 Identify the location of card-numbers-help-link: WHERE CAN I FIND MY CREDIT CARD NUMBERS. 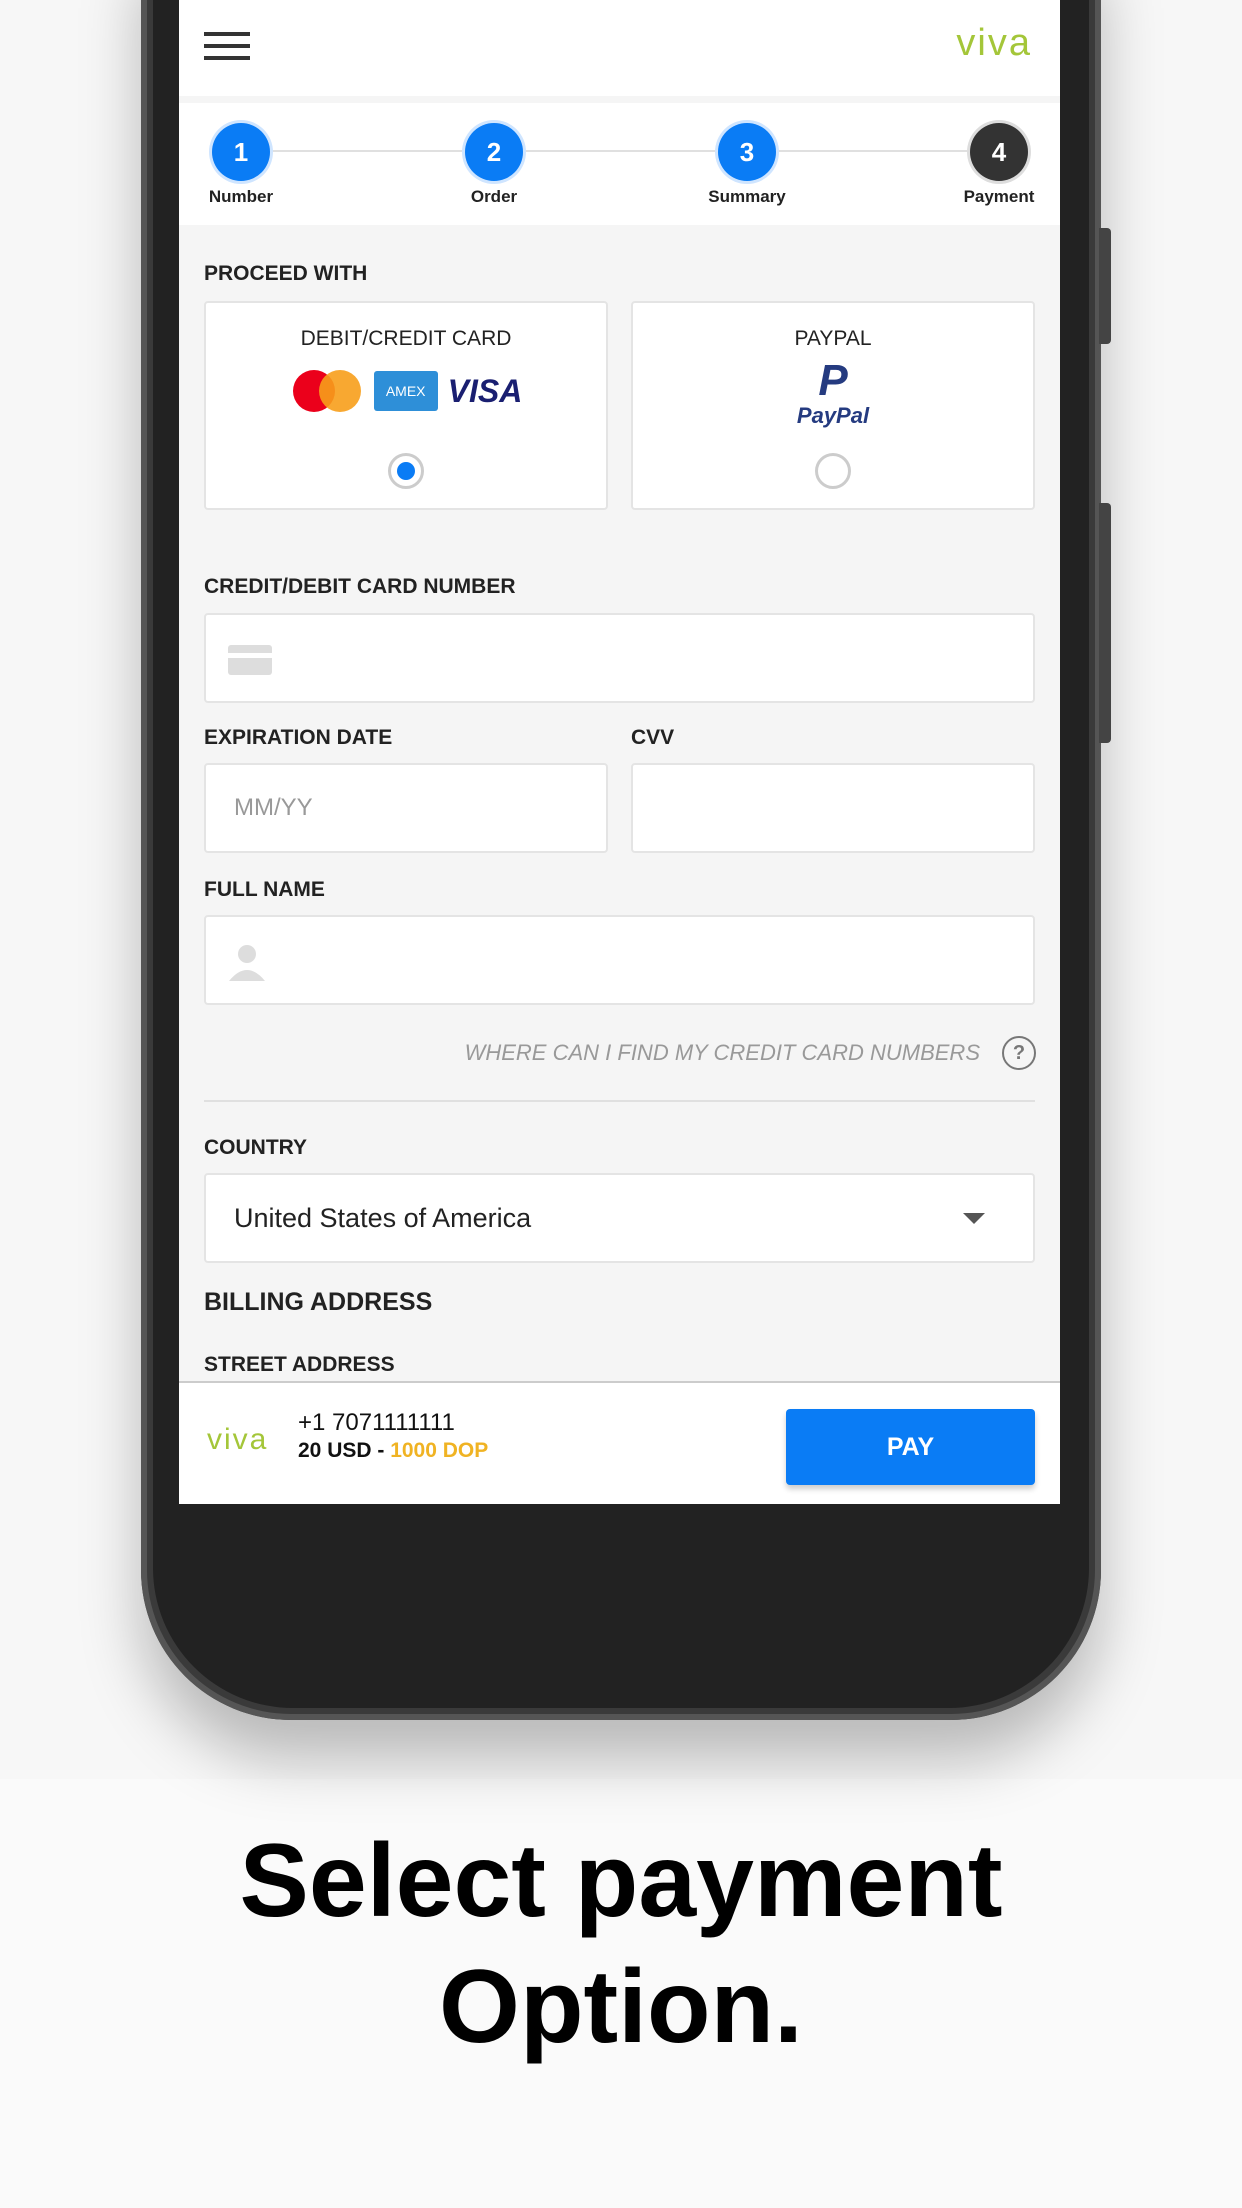
(722, 1053).